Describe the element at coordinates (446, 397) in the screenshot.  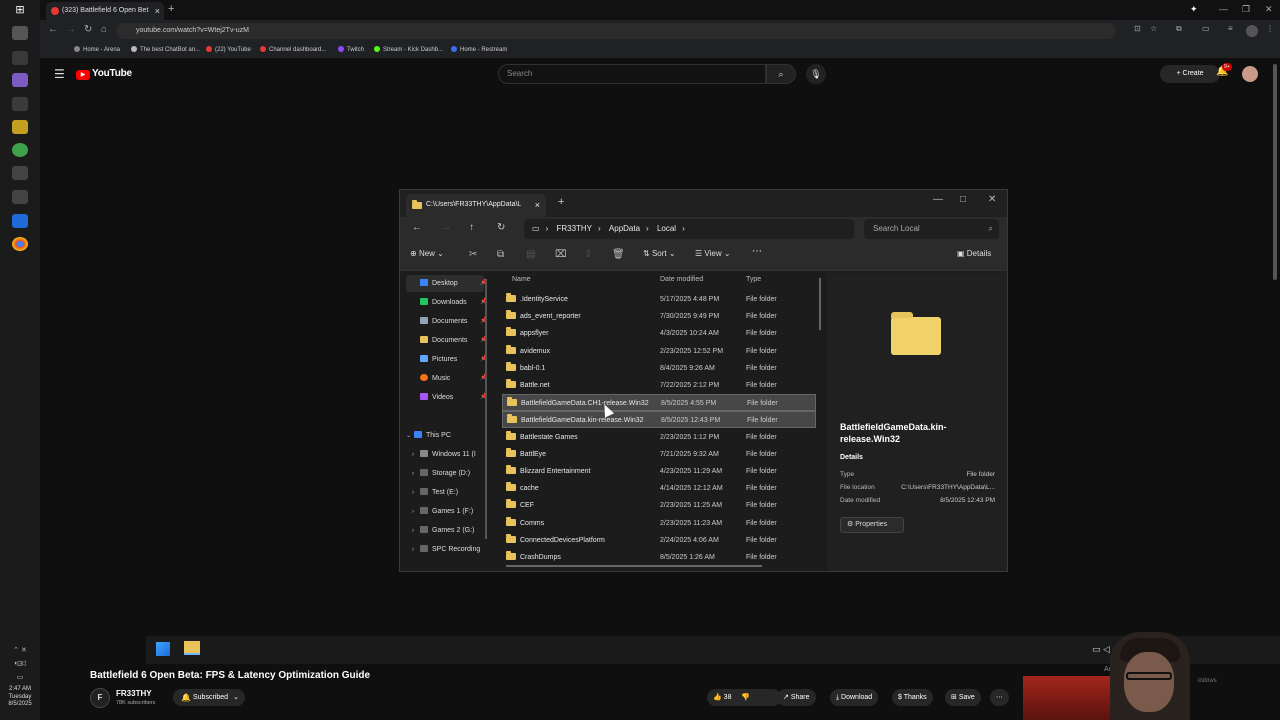
I see `nav-item-videos: Videos 📌` at that location.